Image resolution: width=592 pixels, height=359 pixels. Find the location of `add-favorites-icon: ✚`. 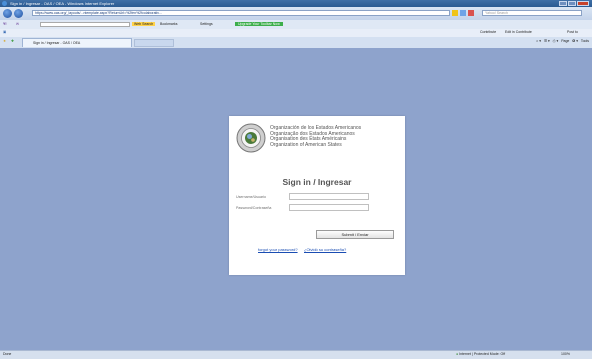

add-favorites-icon: ✚ is located at coordinates (12, 41).